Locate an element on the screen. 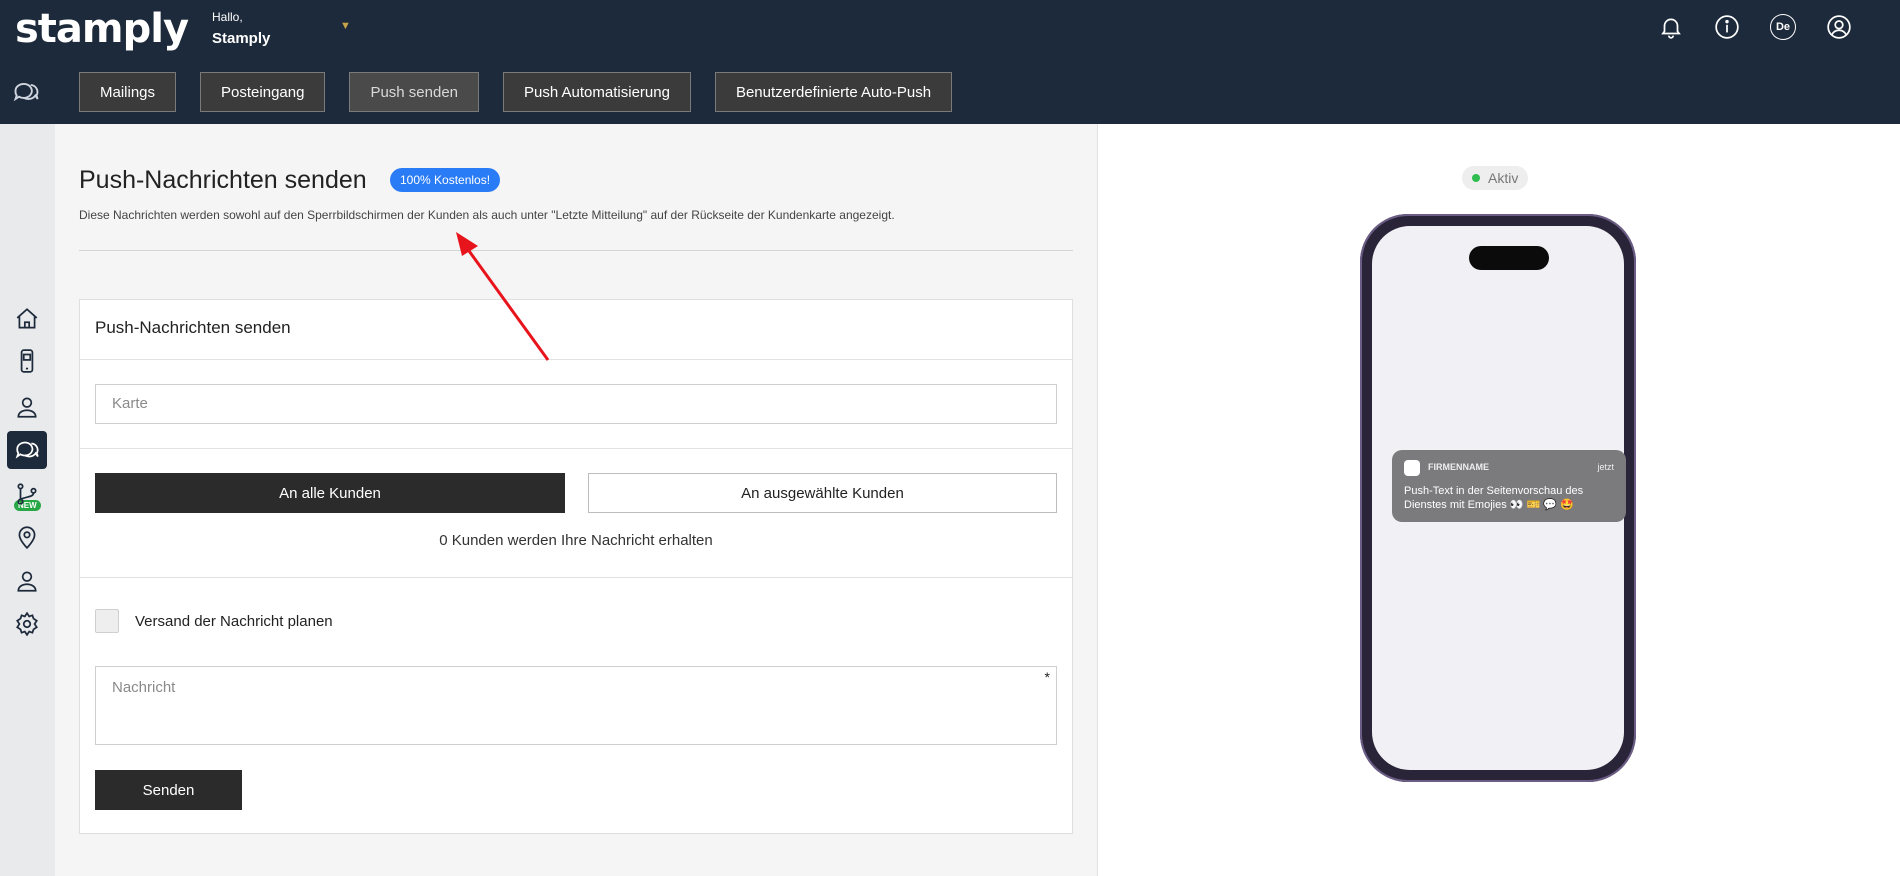 The width and height of the screenshot is (1900, 876). send-button: Senden is located at coordinates (168, 790).